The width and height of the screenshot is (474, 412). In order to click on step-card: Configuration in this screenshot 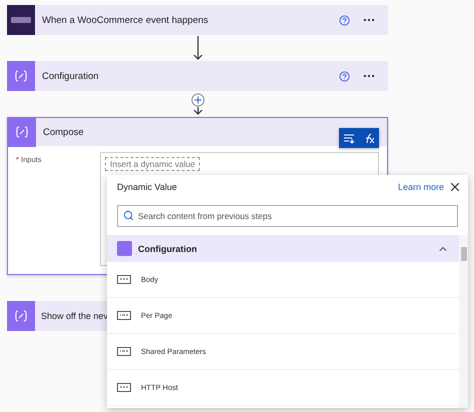, I will do `click(197, 76)`.